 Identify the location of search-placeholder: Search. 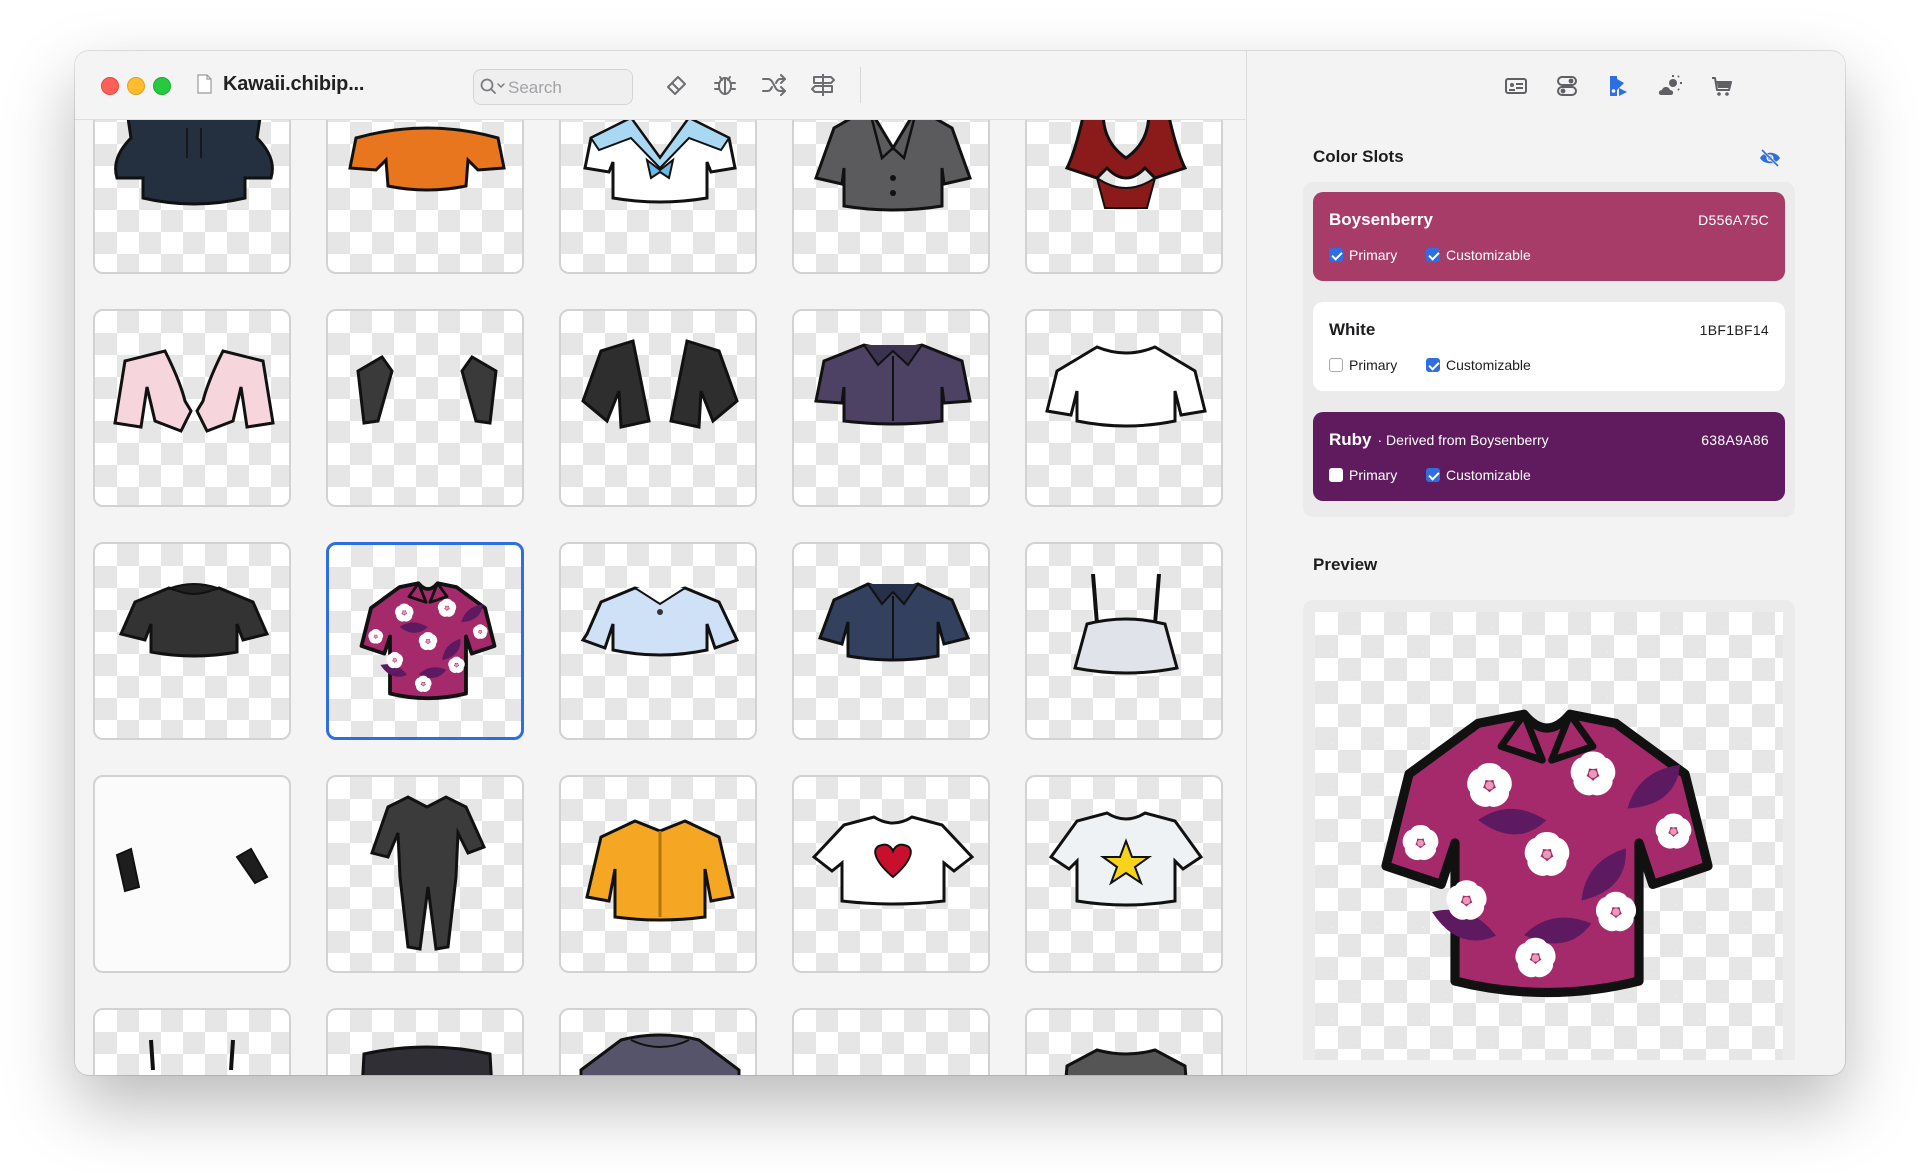
(535, 87).